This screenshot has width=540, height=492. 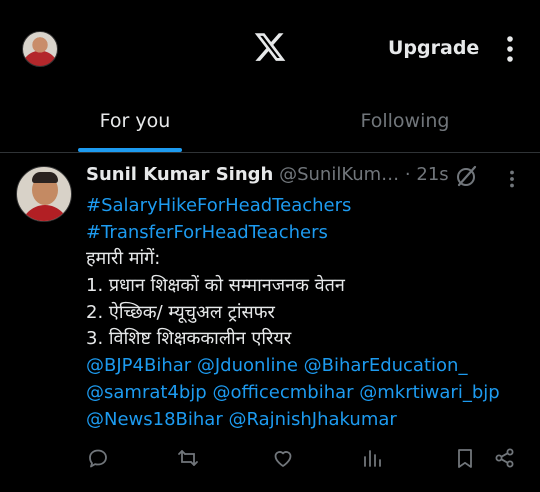 What do you see at coordinates (283, 458) in the screenshot?
I see `like-icon` at bounding box center [283, 458].